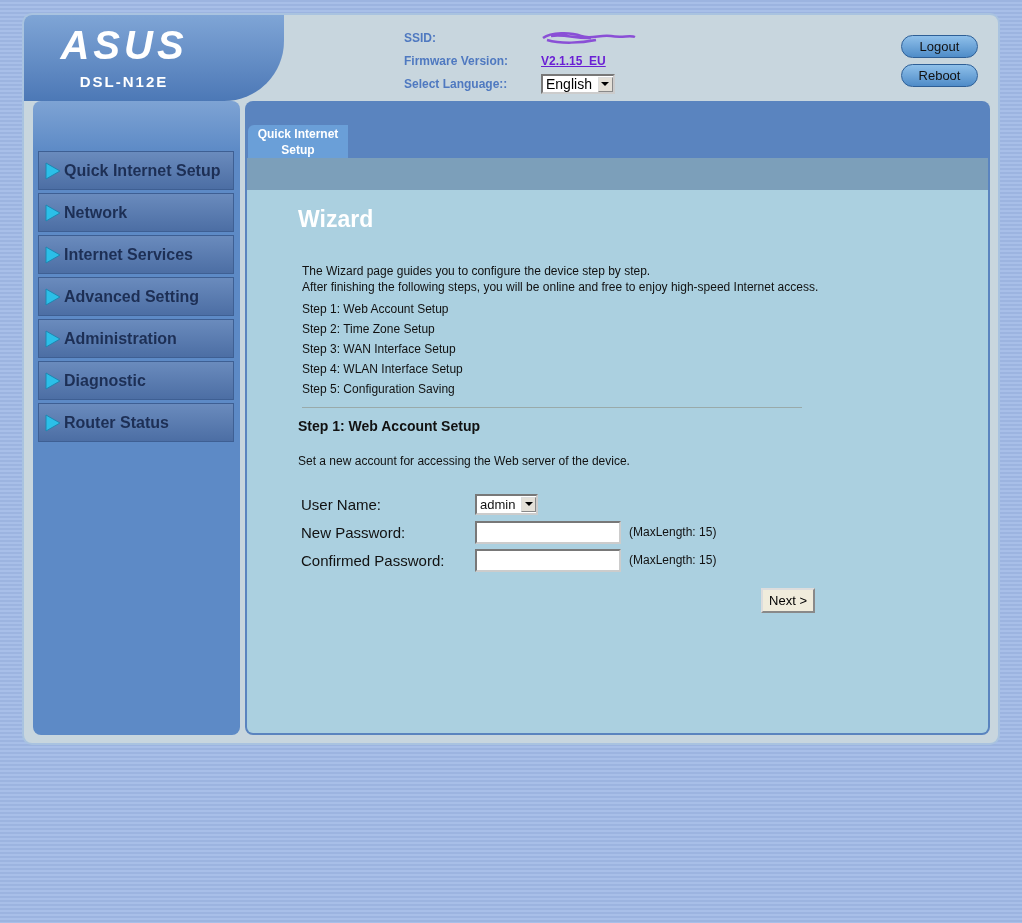 The height and width of the screenshot is (923, 1022). Describe the element at coordinates (378, 389) in the screenshot. I see `step-text: Step 5: Configuration Saving` at that location.